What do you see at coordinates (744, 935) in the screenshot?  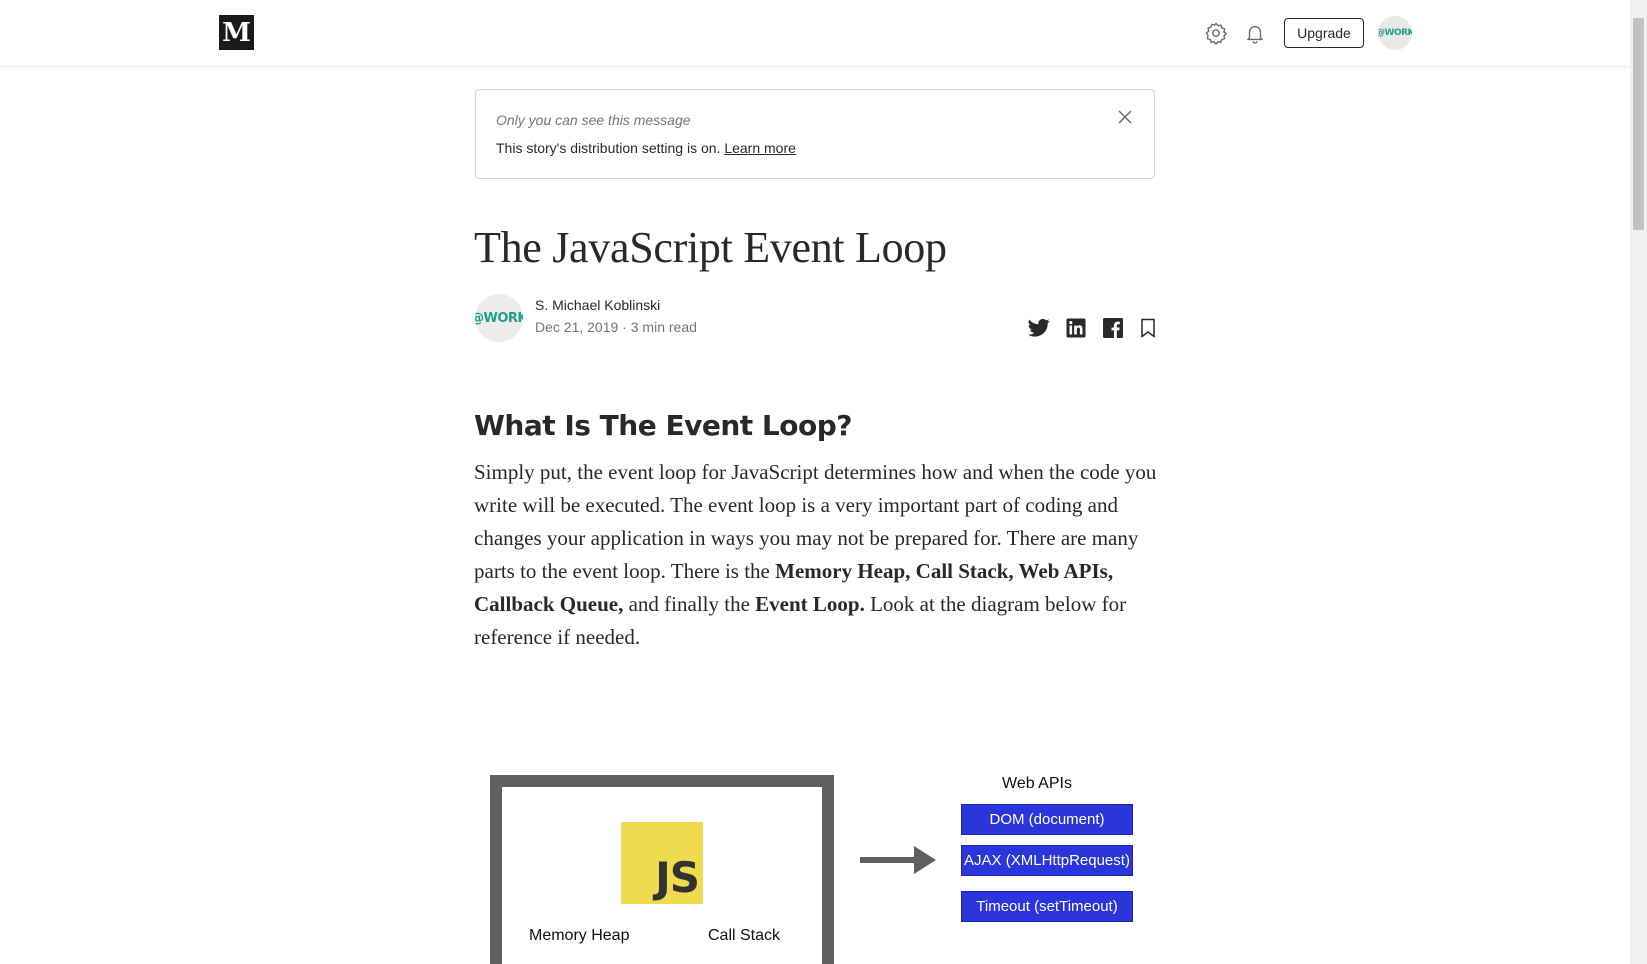 I see `call-stack-label: Call Stack` at bounding box center [744, 935].